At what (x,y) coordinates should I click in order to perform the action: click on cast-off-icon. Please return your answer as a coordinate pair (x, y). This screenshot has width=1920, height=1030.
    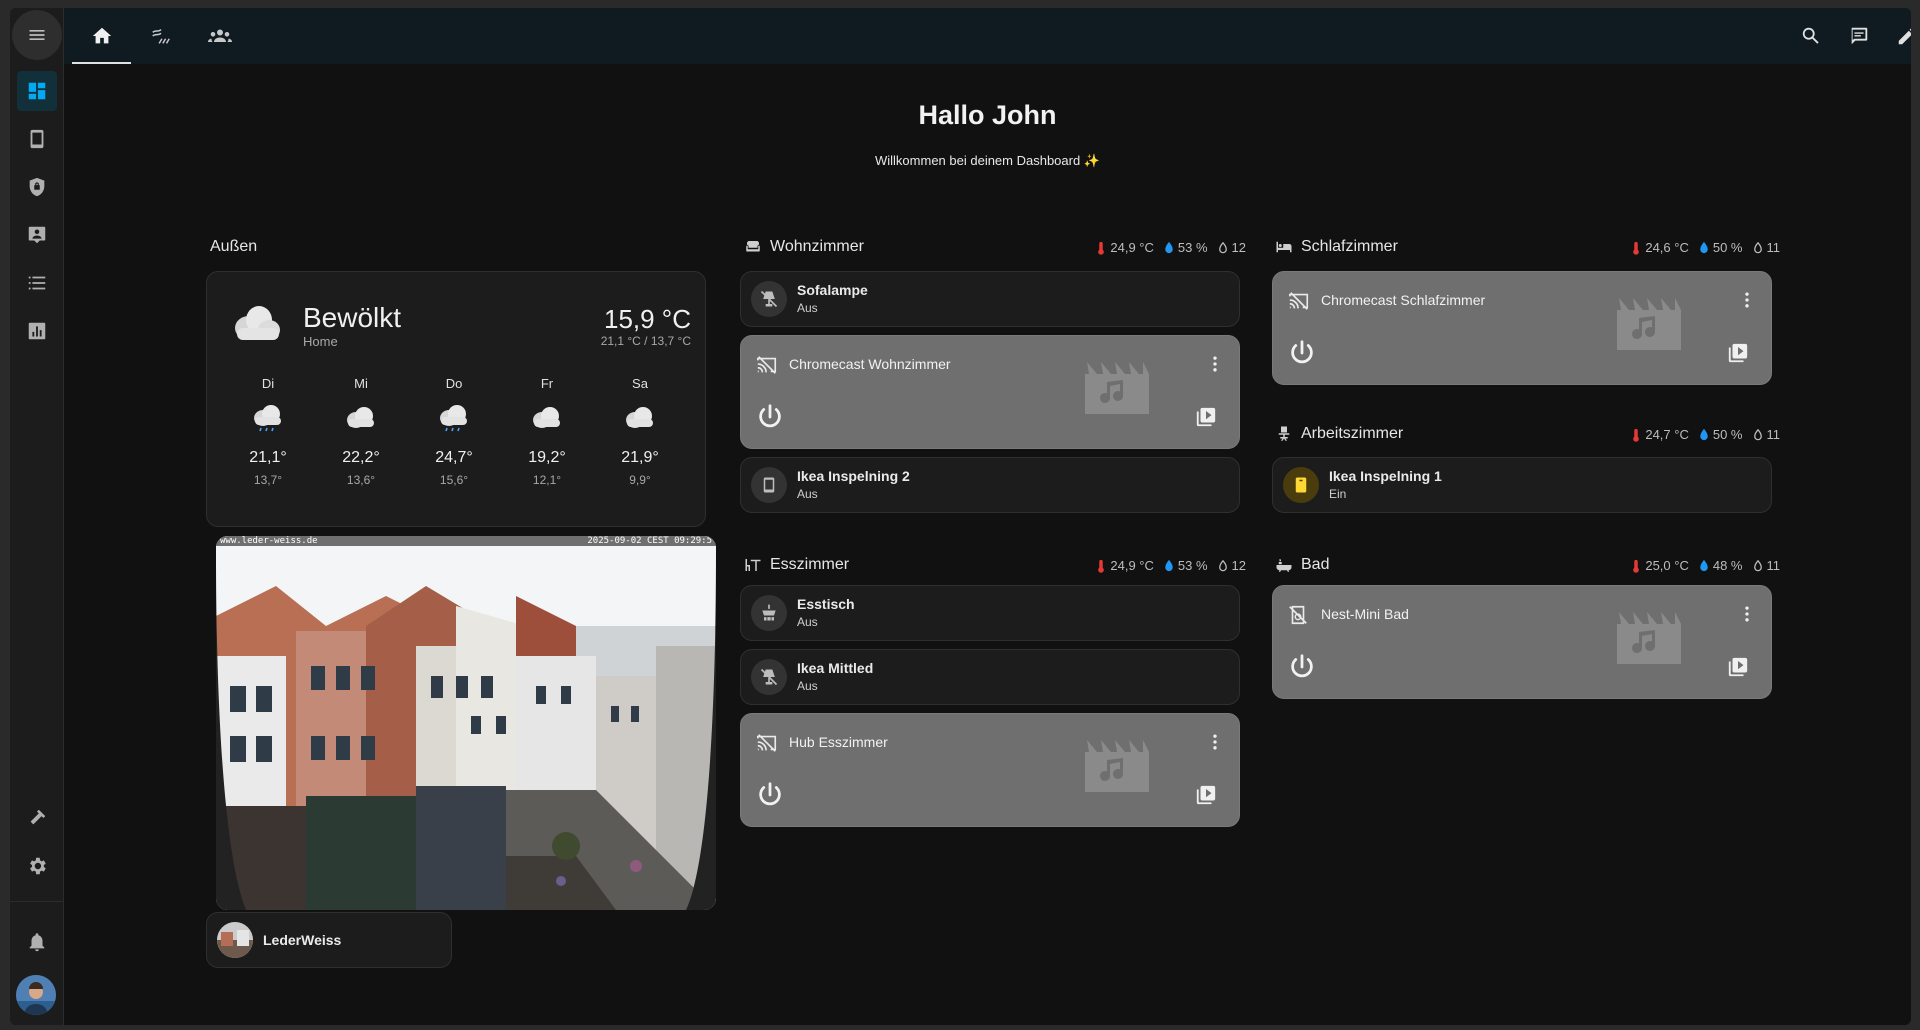
    Looking at the image, I should click on (767, 743).